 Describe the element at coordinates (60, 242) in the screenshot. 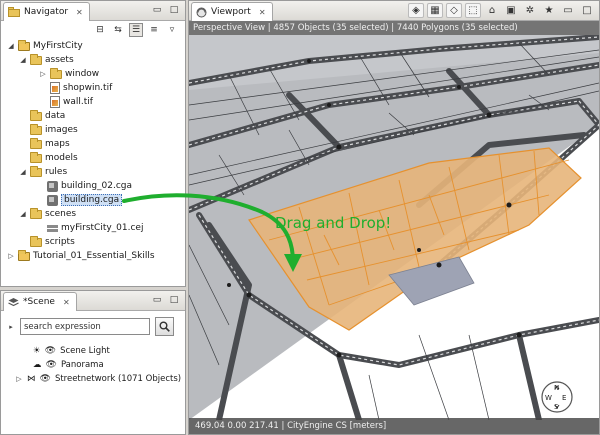

I see `tree-item-label: scripts` at that location.